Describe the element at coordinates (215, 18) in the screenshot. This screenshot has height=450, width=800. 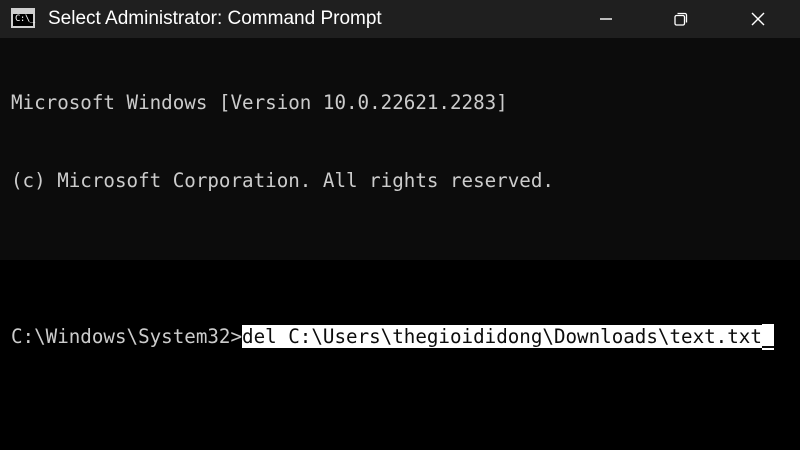
I see `window-title: Select Administrator: Command Prompt` at that location.